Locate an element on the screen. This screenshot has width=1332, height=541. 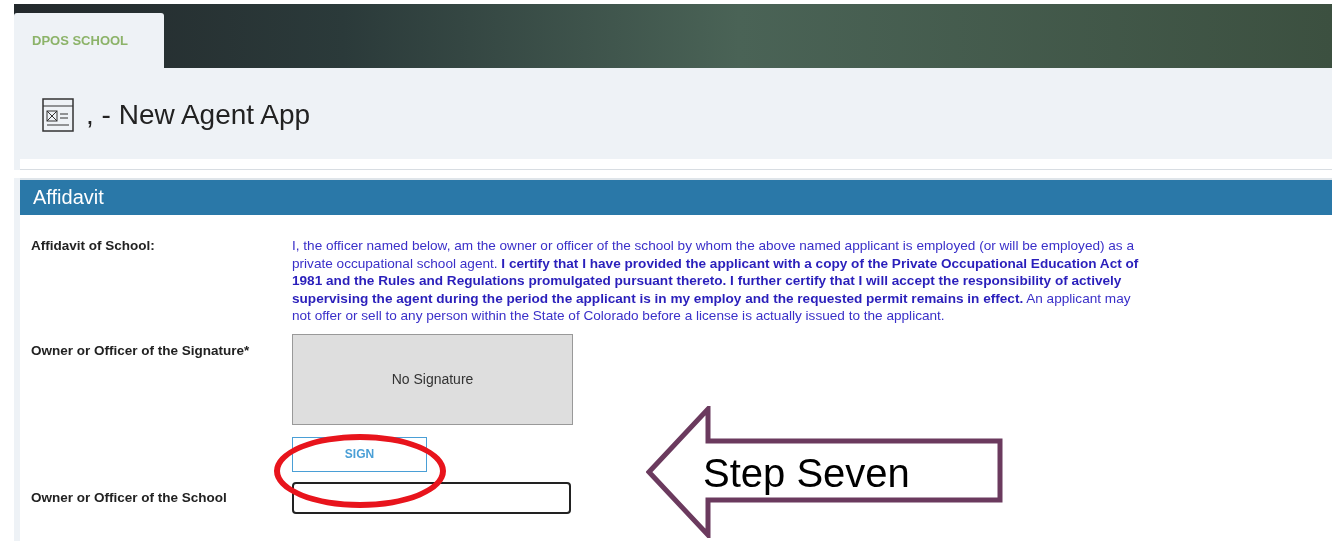
input-field is located at coordinates (431, 497).